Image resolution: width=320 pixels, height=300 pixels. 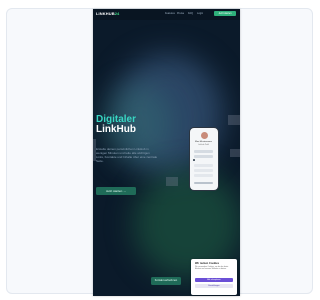 What do you see at coordinates (204, 135) in the screenshot?
I see `avatar` at bounding box center [204, 135].